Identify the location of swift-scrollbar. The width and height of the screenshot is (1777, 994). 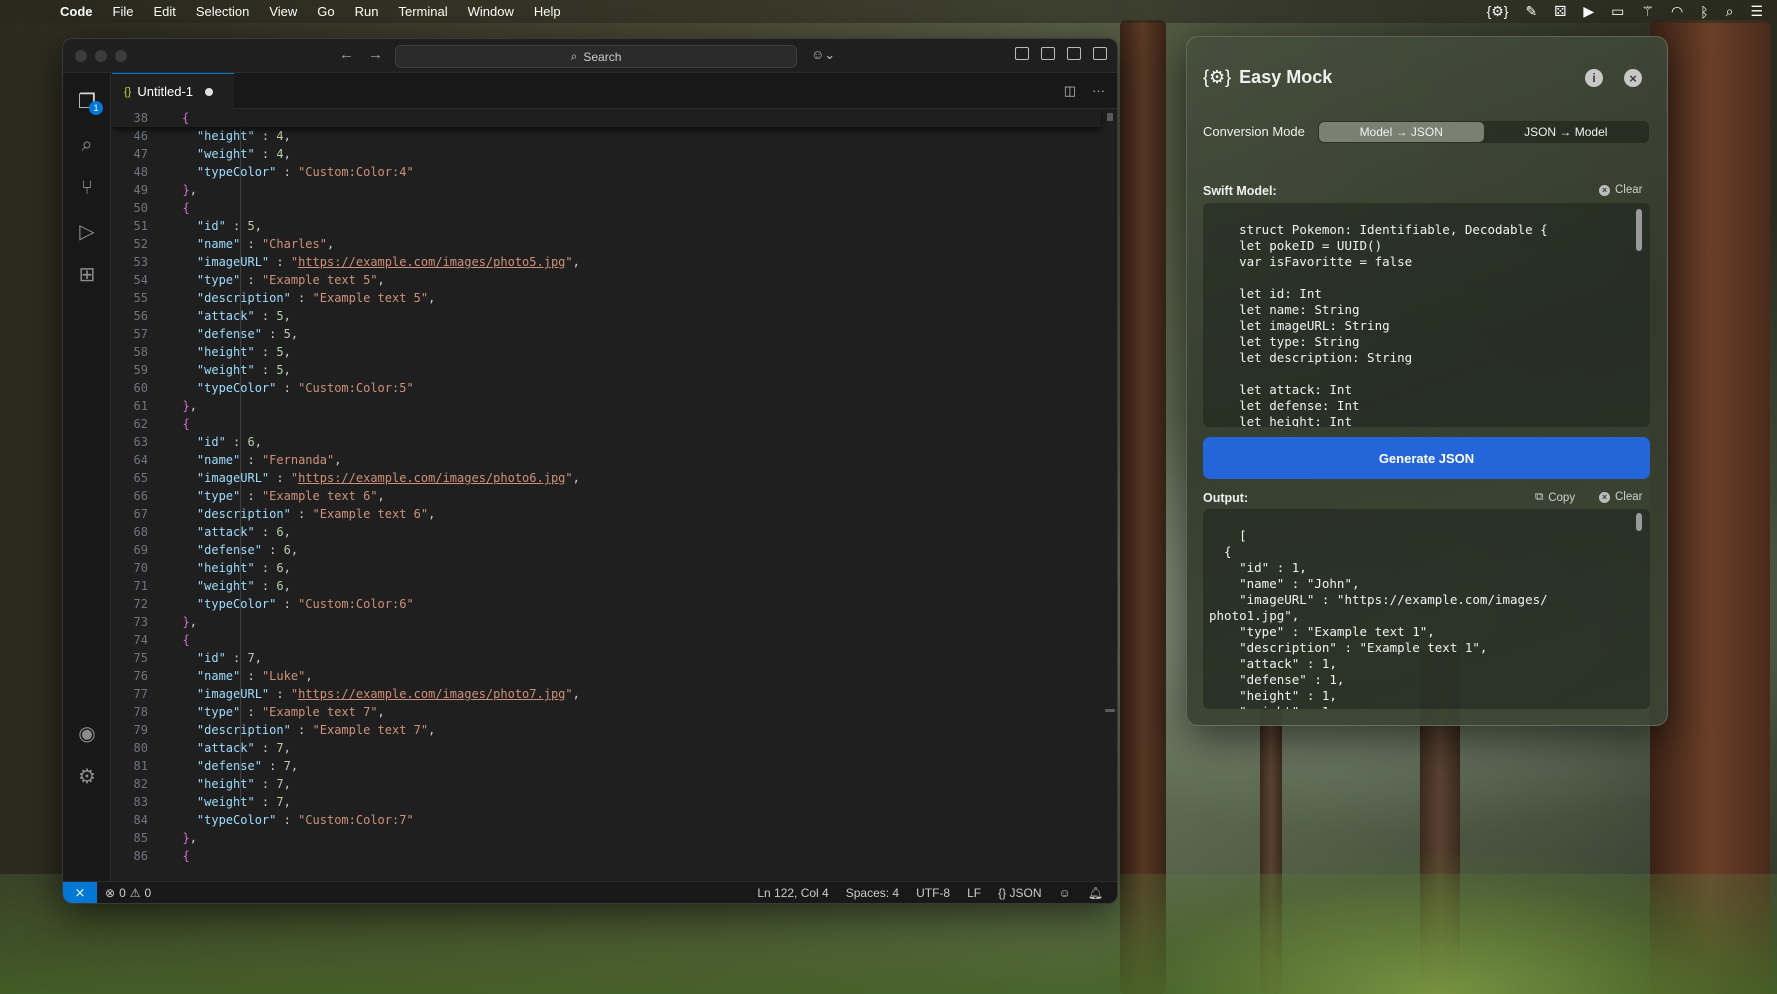
(1639, 230).